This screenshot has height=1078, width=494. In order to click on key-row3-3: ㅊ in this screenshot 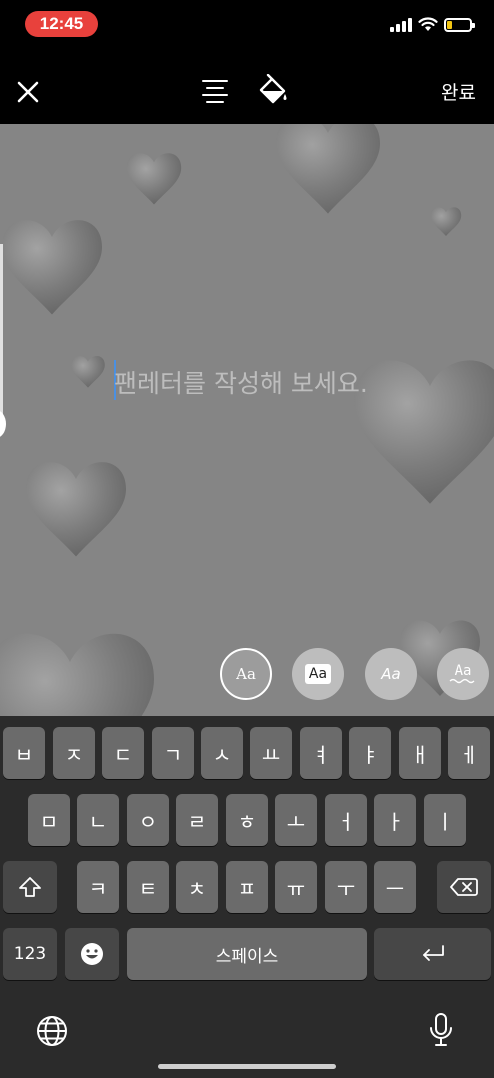, I will do `click(197, 887)`.